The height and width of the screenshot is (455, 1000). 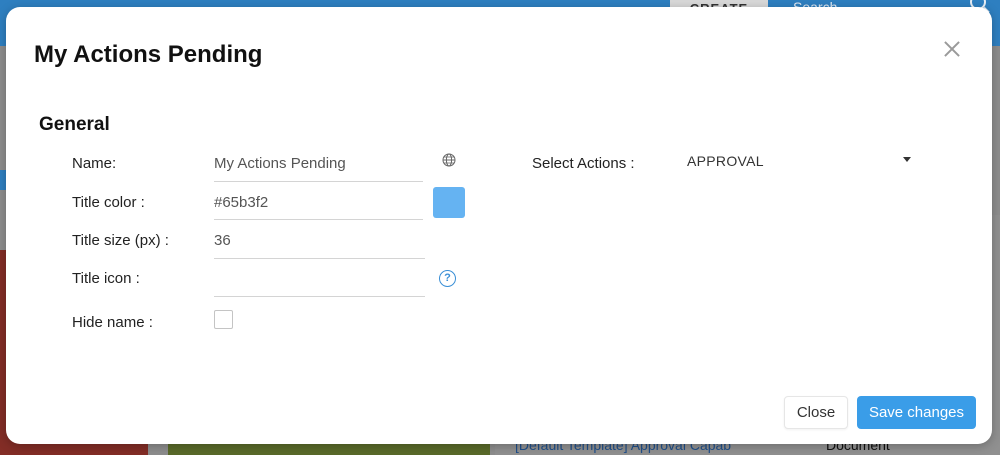 I want to click on chevron-down-icon, so click(x=907, y=159).